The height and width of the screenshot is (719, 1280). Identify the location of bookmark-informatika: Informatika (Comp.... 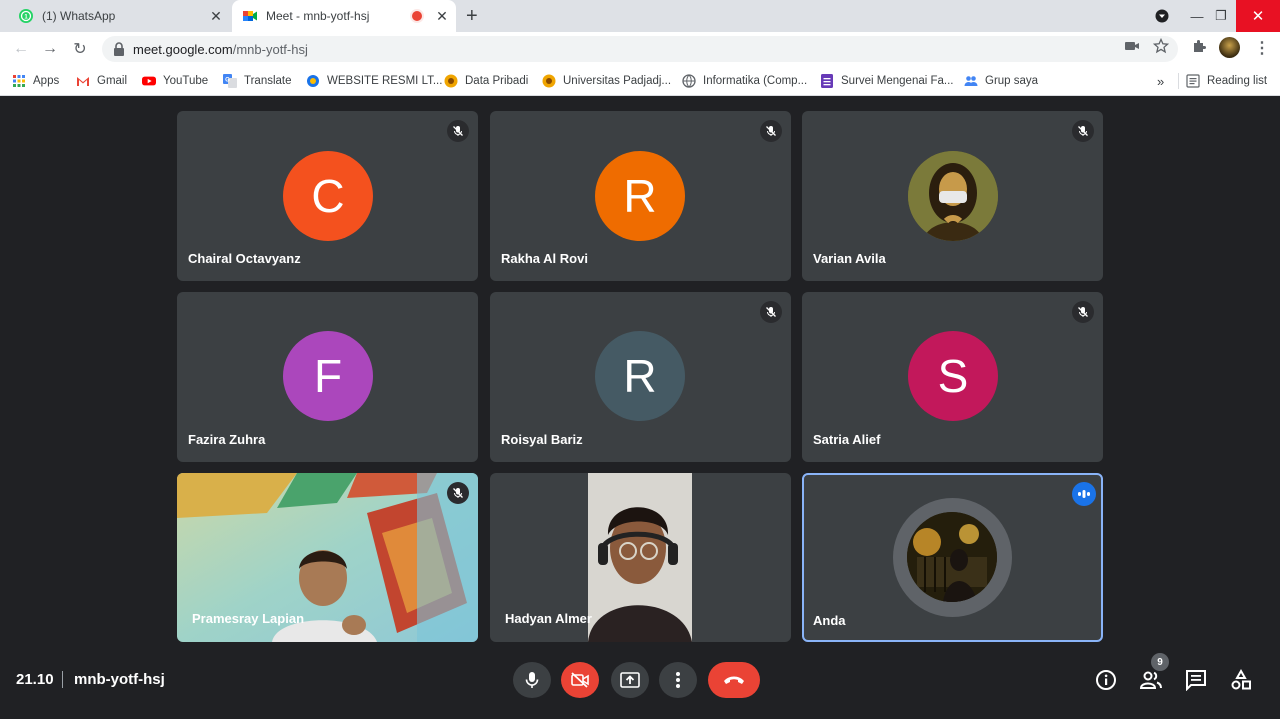
(744, 81).